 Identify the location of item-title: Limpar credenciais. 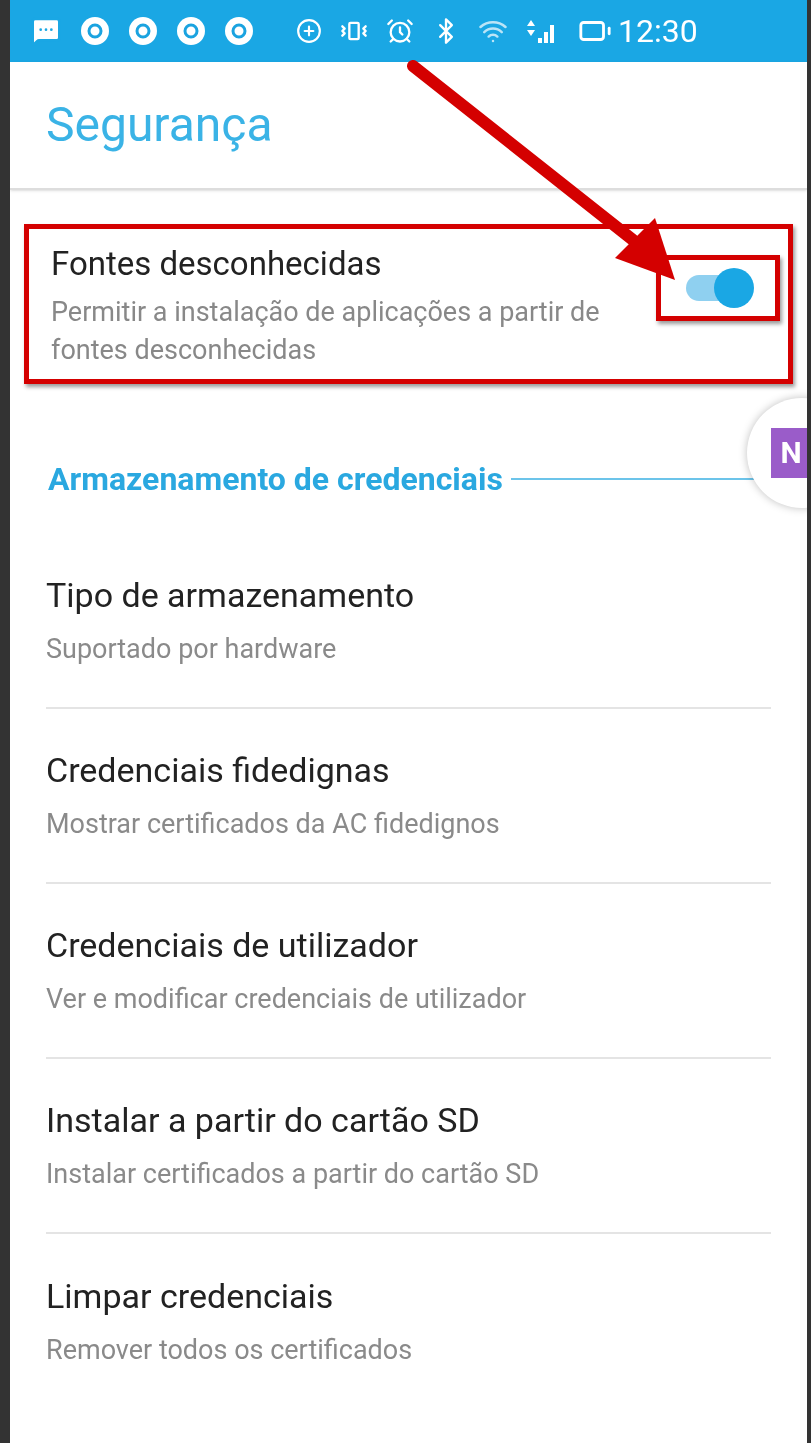
(190, 1297).